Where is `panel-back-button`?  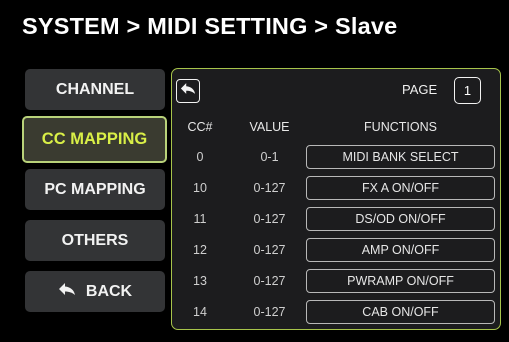 panel-back-button is located at coordinates (188, 91).